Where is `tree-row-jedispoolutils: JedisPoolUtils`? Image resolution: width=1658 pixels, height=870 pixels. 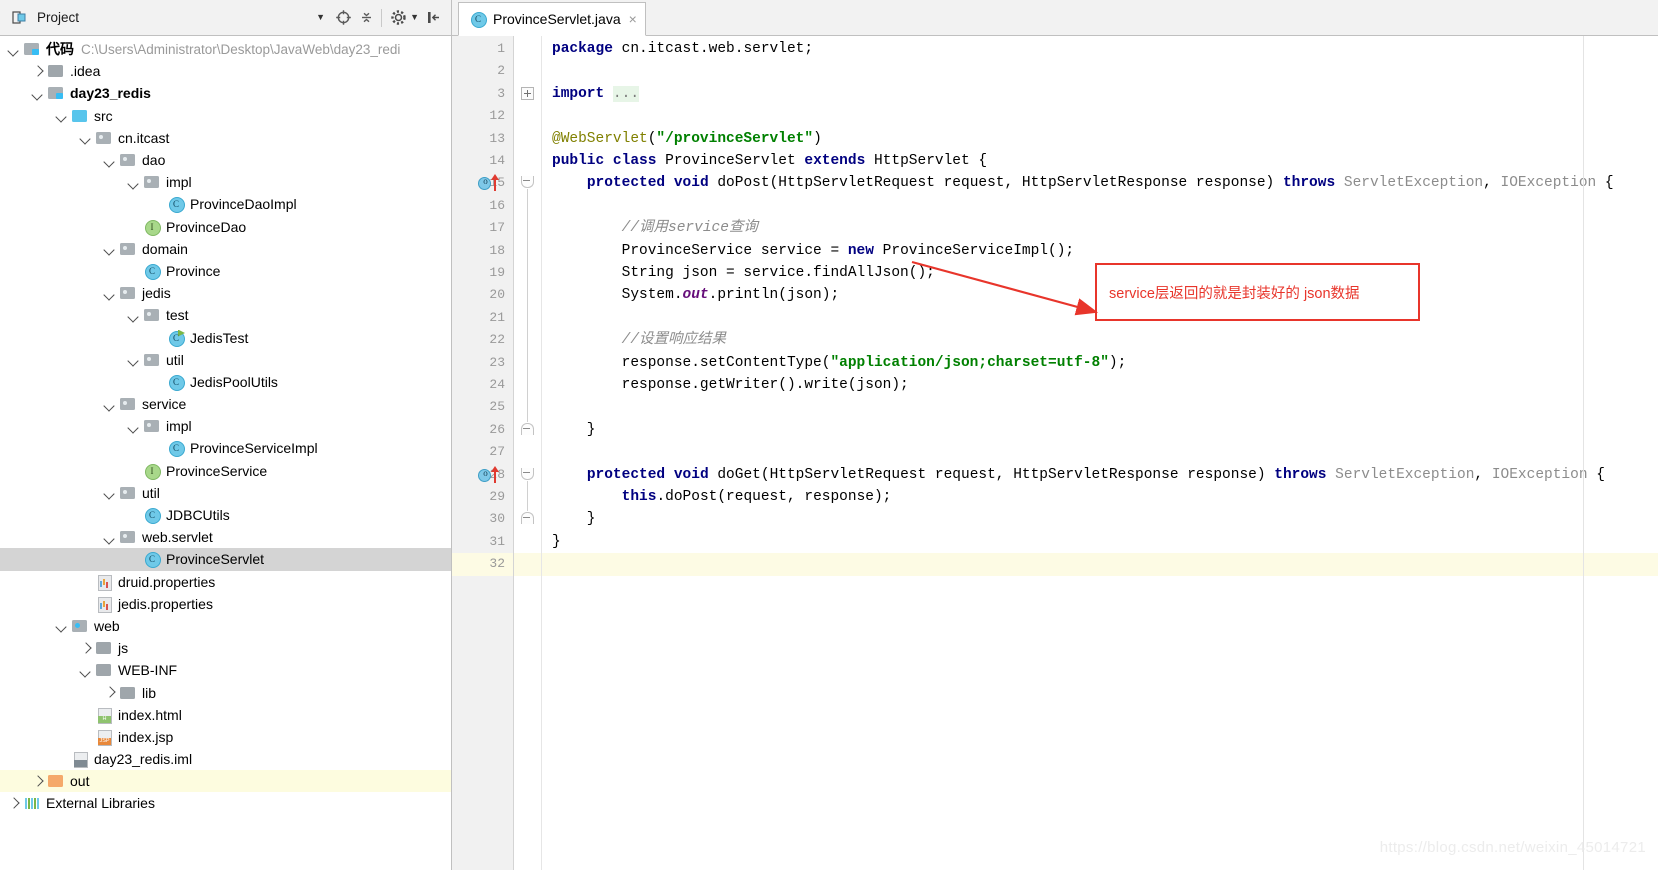
tree-row-jedispoolutils: JedisPoolUtils is located at coordinates (225, 382).